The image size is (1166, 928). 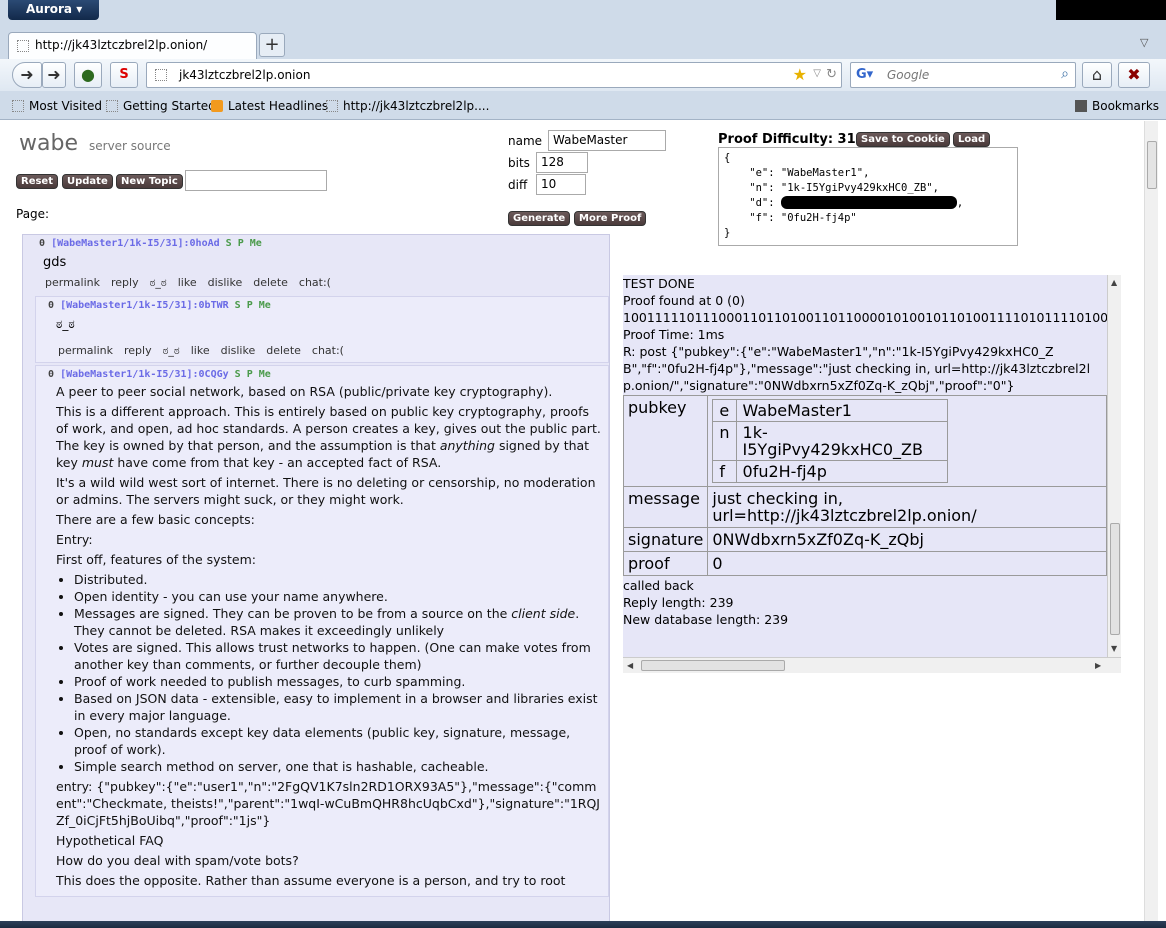 I want to click on site-identity-icon, so click(x=161, y=75).